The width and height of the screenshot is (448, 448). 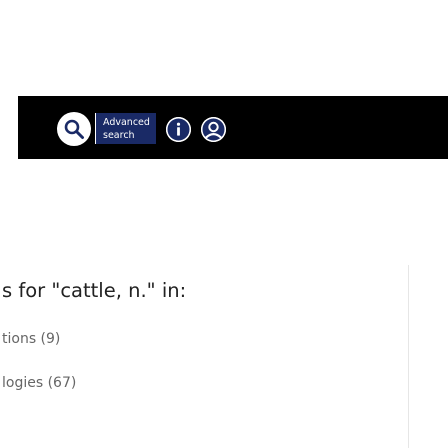 I want to click on search-icon, so click(x=74, y=129).